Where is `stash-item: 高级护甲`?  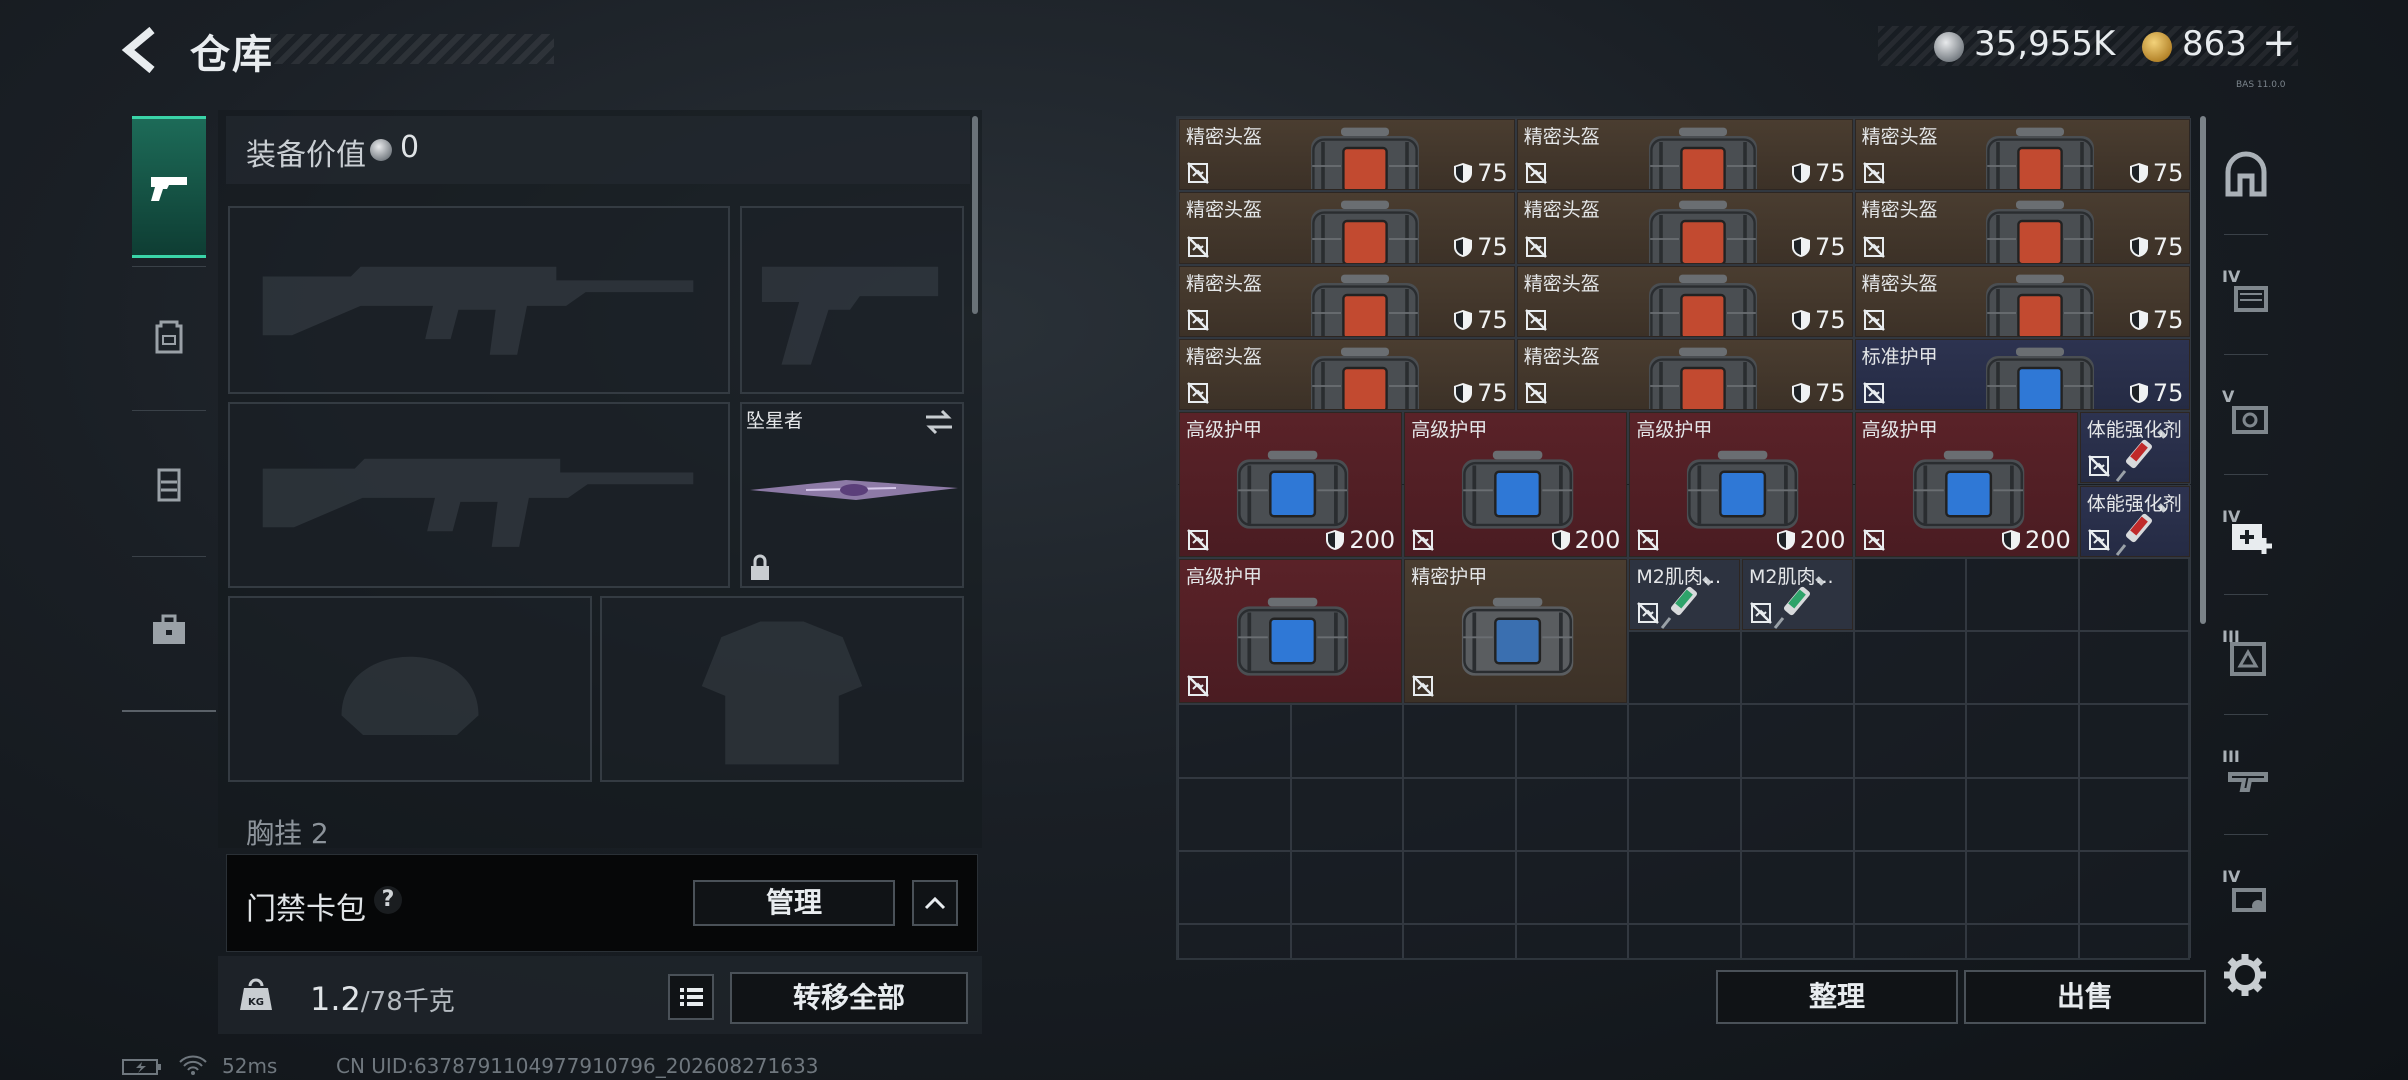
stash-item: 高级护甲 is located at coordinates (1291, 631).